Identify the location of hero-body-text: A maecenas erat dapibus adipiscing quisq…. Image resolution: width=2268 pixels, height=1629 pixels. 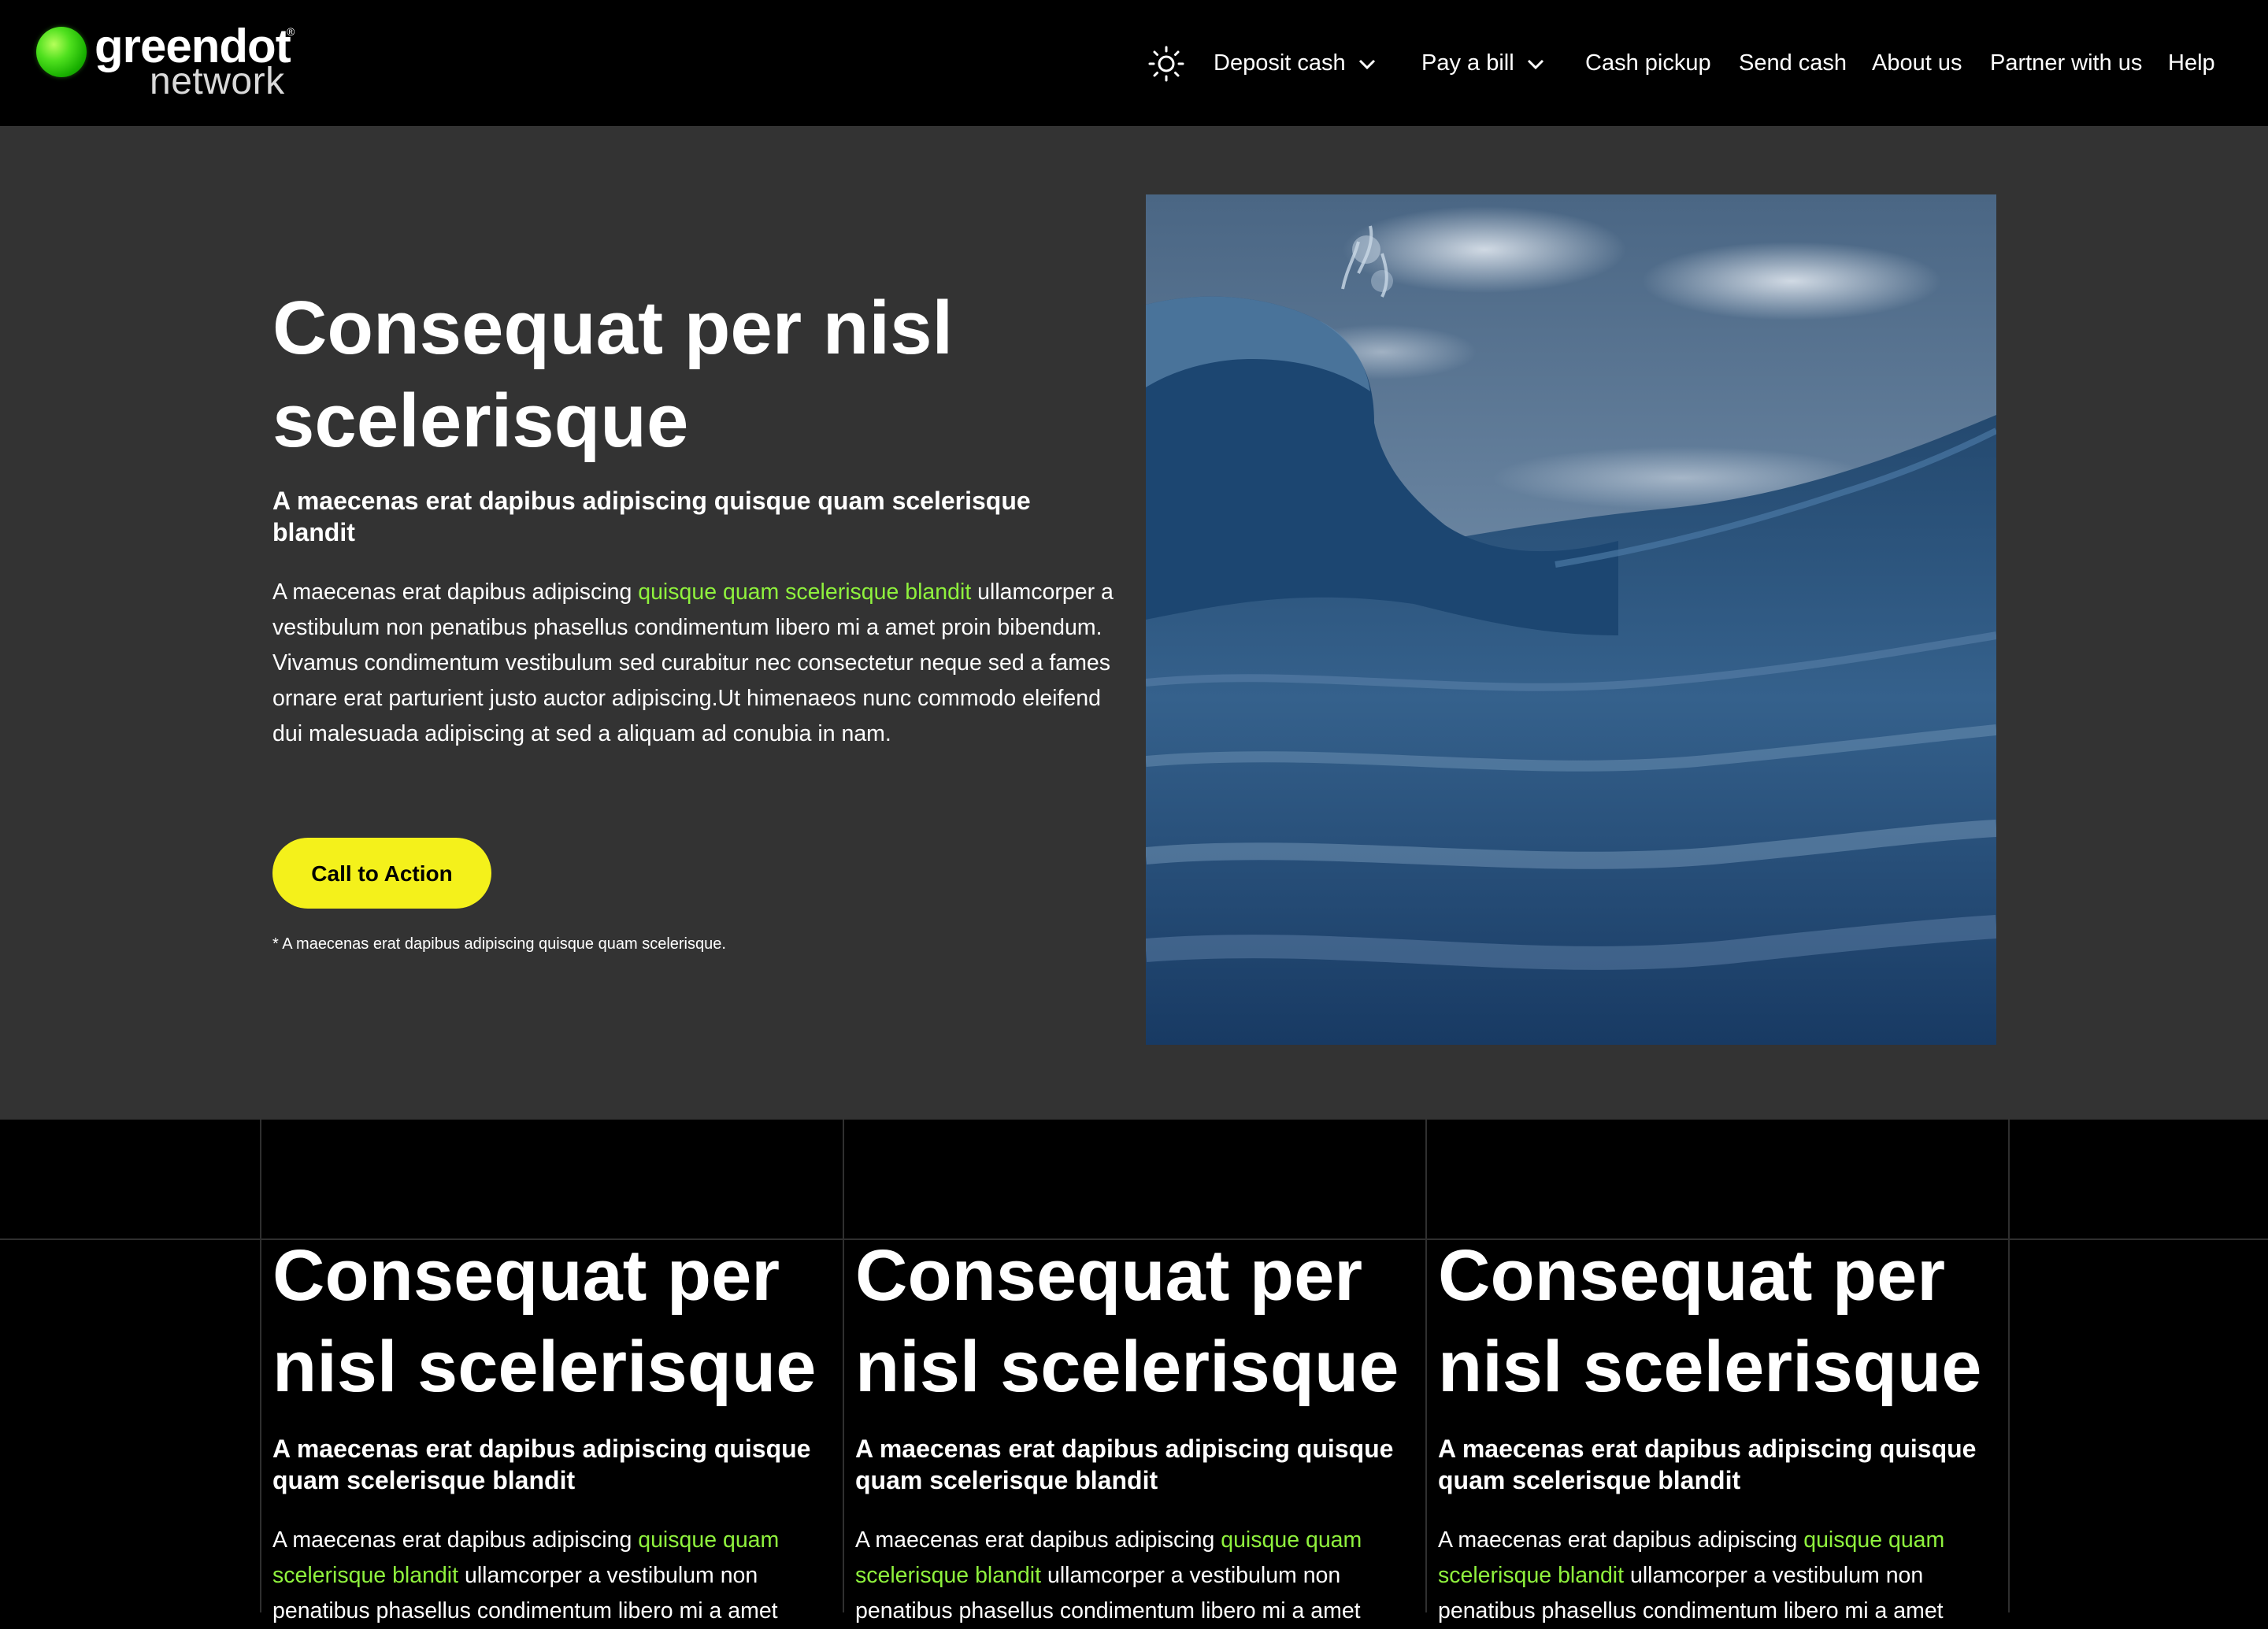
(697, 663).